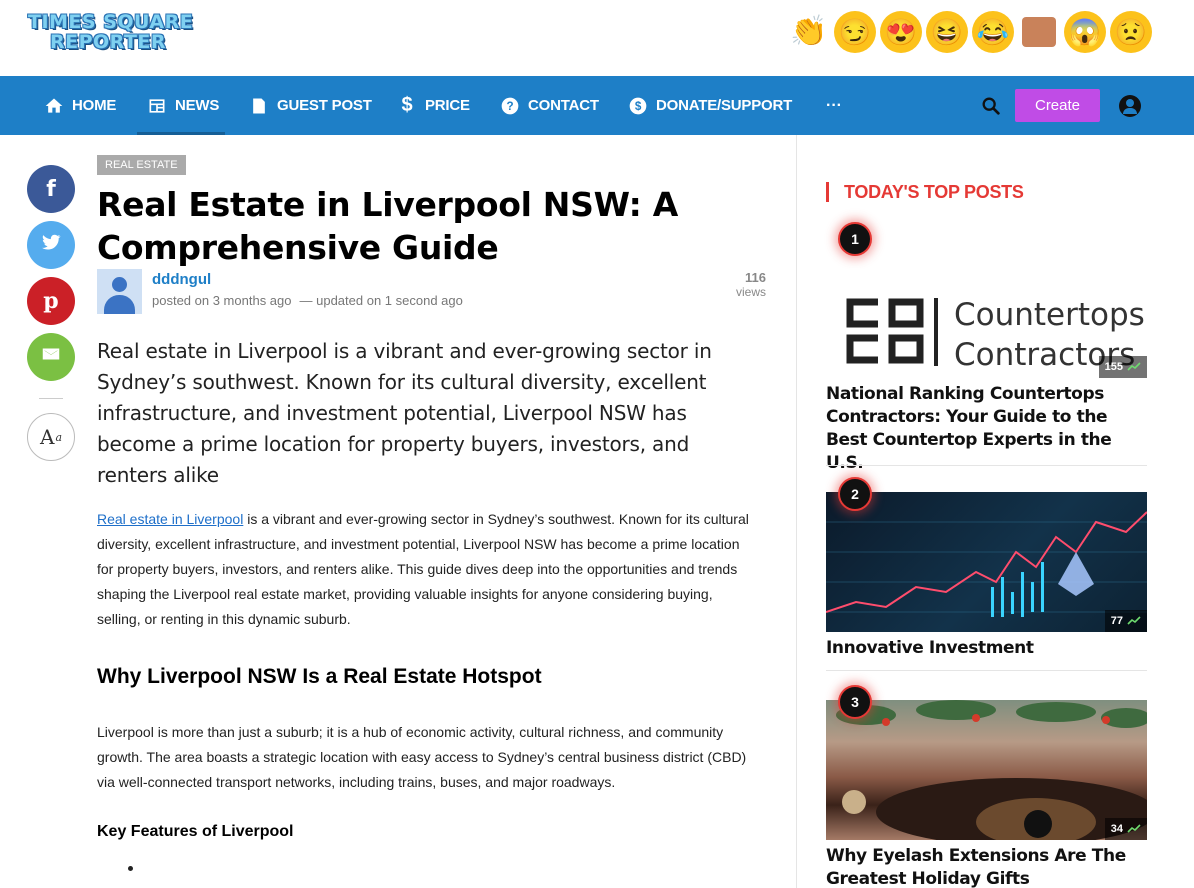 This screenshot has width=1194, height=888. What do you see at coordinates (1125, 829) in the screenshot?
I see `post-3-view-count: 34` at bounding box center [1125, 829].